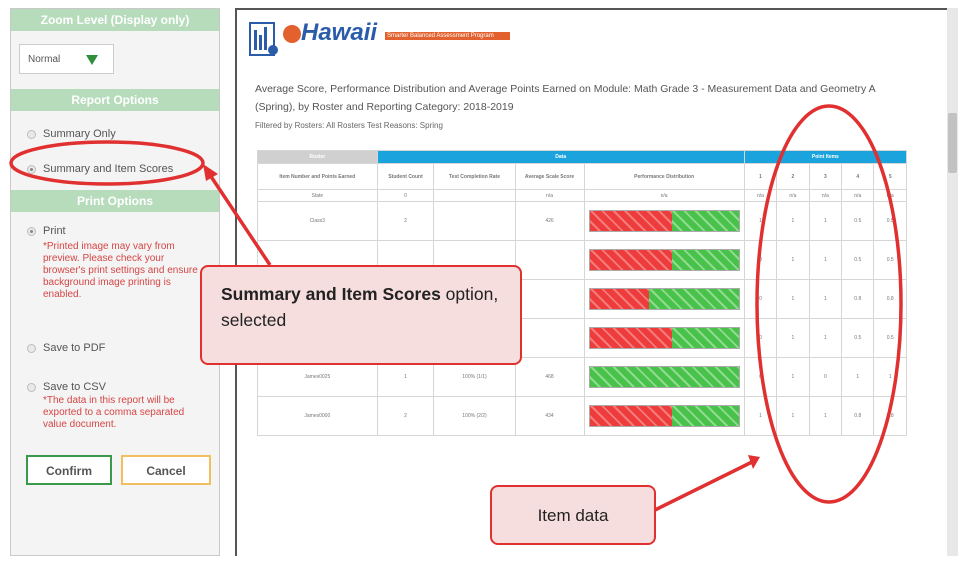  What do you see at coordinates (292, 34) in the screenshot?
I see `logo-mark` at bounding box center [292, 34].